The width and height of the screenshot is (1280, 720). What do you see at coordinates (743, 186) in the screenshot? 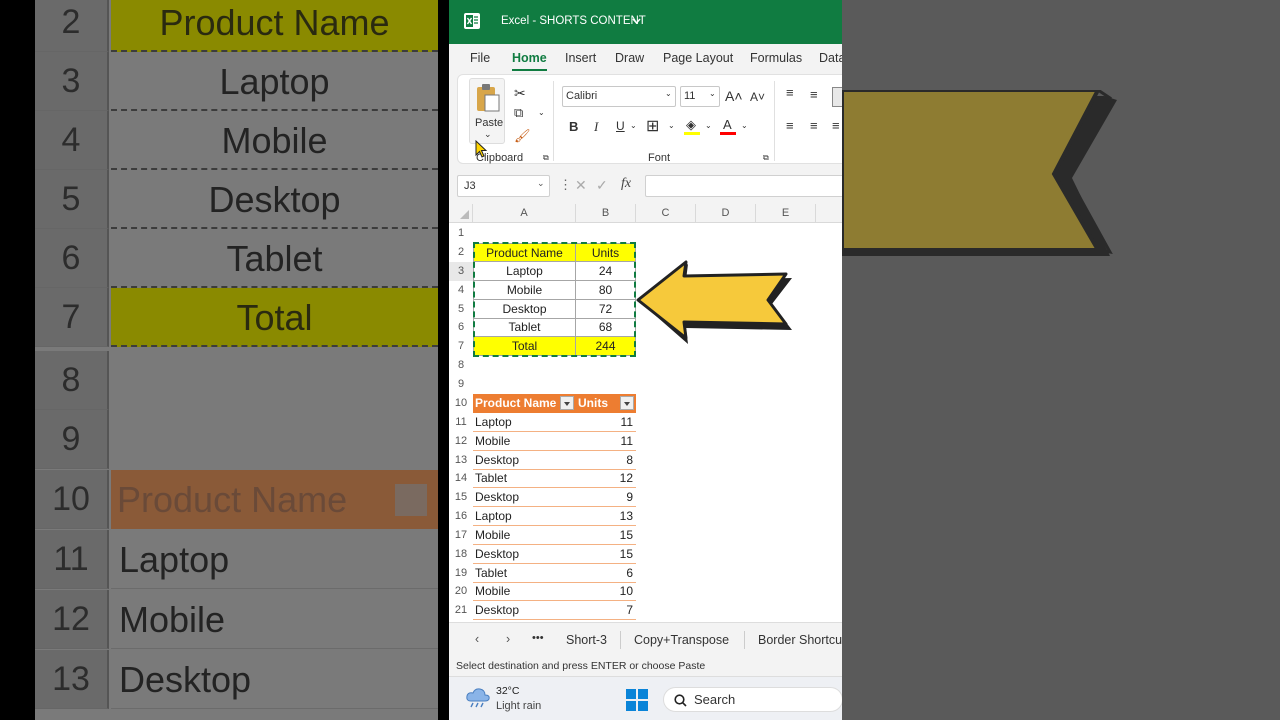
I see `formula-input` at bounding box center [743, 186].